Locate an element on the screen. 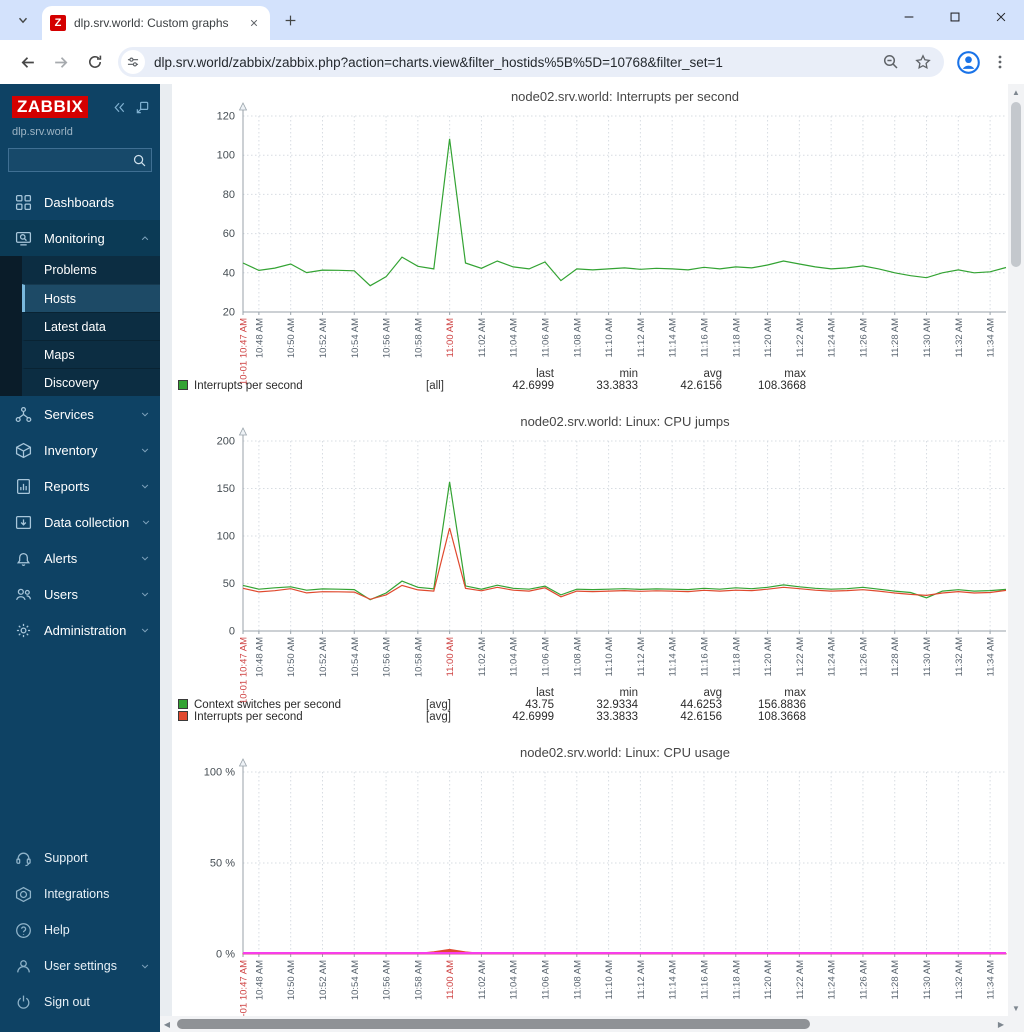 The width and height of the screenshot is (1024, 1032). svg-text: 10:58 AM is located at coordinates (418, 657).